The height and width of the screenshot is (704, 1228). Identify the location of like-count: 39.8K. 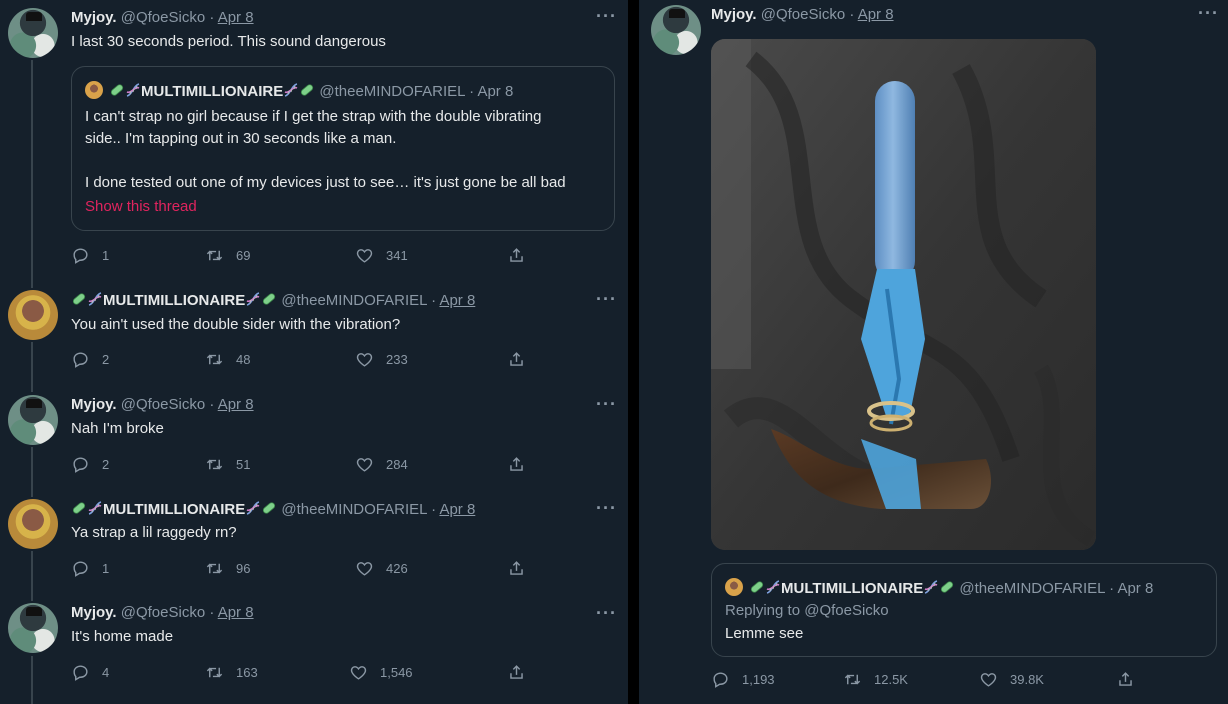
(1027, 679).